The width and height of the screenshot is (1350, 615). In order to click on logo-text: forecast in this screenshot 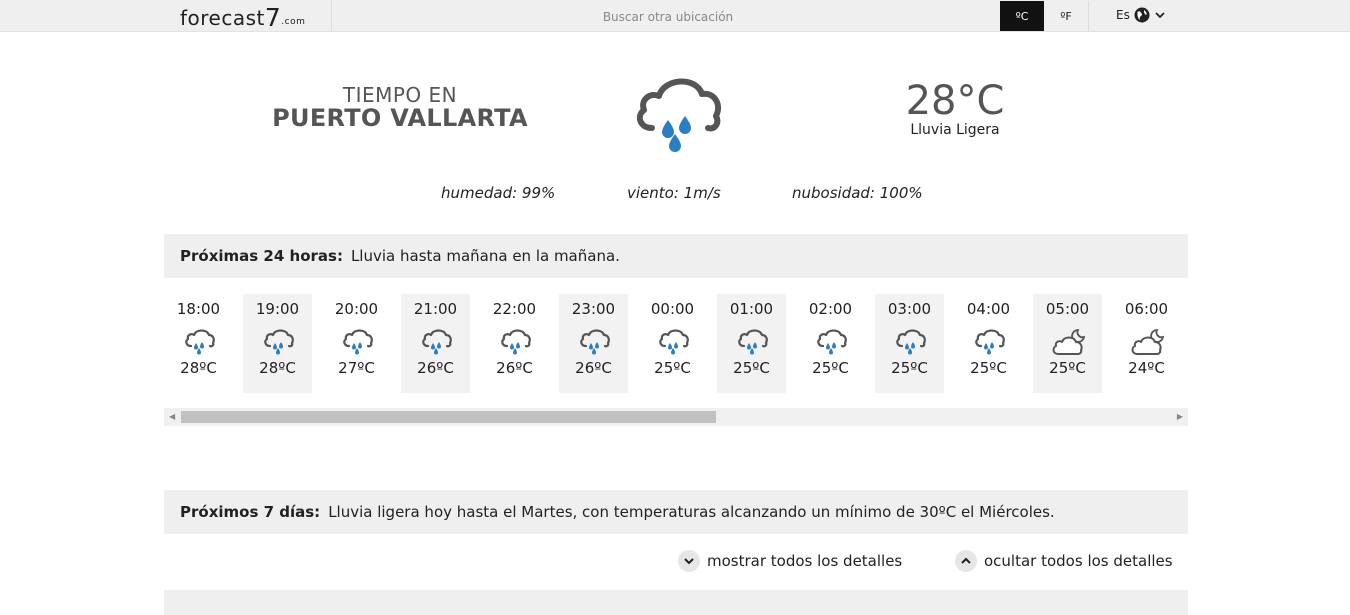, I will do `click(222, 18)`.